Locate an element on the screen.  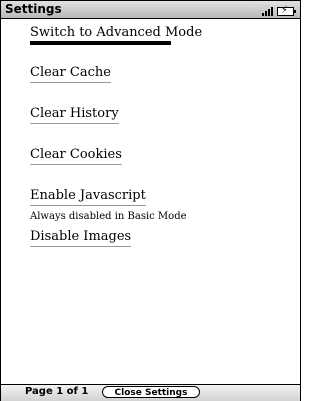
battery-charging-icon: ⚡ is located at coordinates (286, 10).